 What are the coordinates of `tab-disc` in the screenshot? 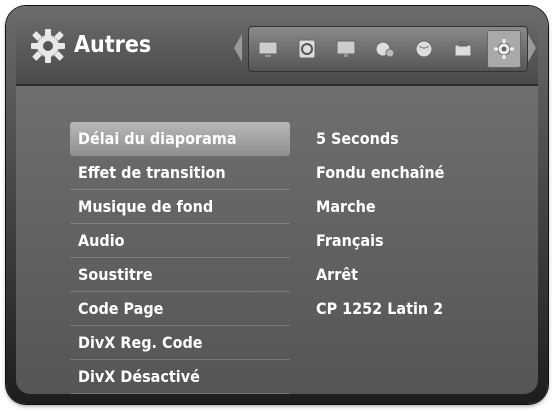 It's located at (307, 49).